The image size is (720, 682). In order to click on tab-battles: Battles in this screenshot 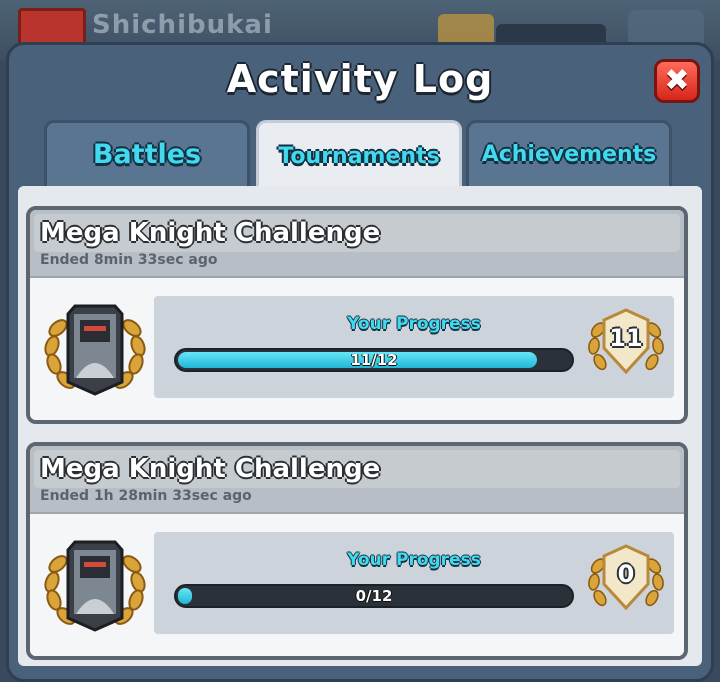, I will do `click(147, 153)`.